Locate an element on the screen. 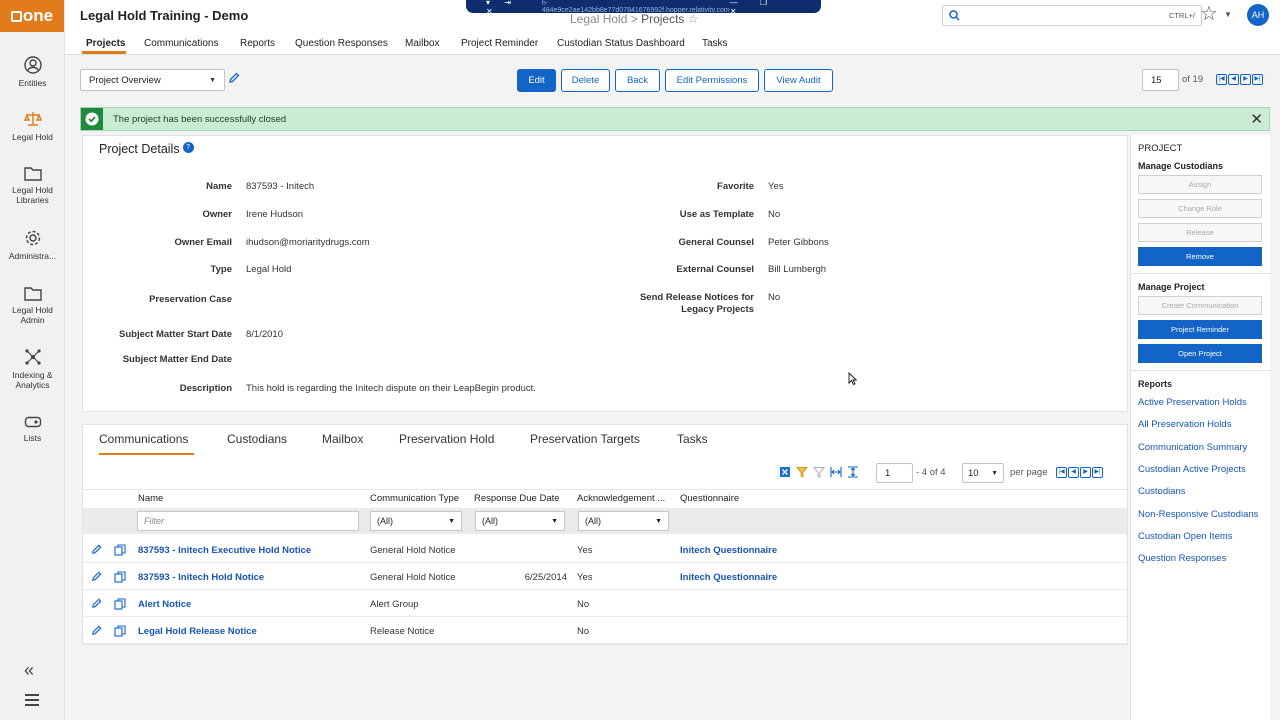 This screenshot has height=720, width=1280. assign-button: Assign is located at coordinates (1200, 184).